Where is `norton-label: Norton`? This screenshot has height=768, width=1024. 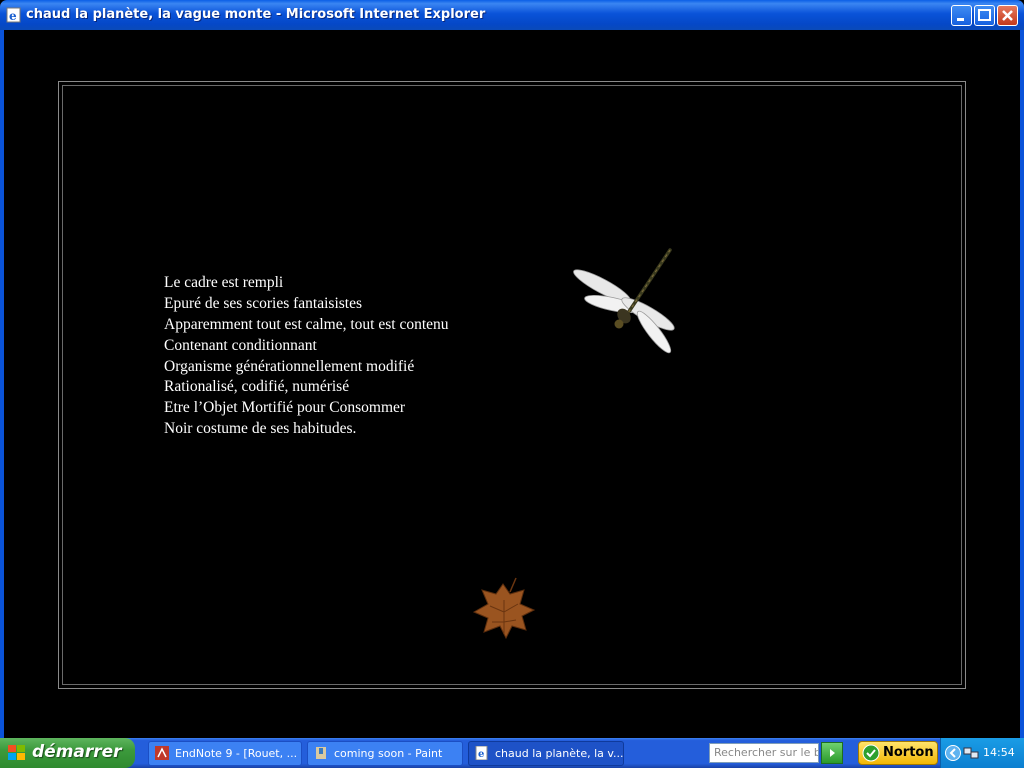
norton-label: Norton is located at coordinates (908, 752).